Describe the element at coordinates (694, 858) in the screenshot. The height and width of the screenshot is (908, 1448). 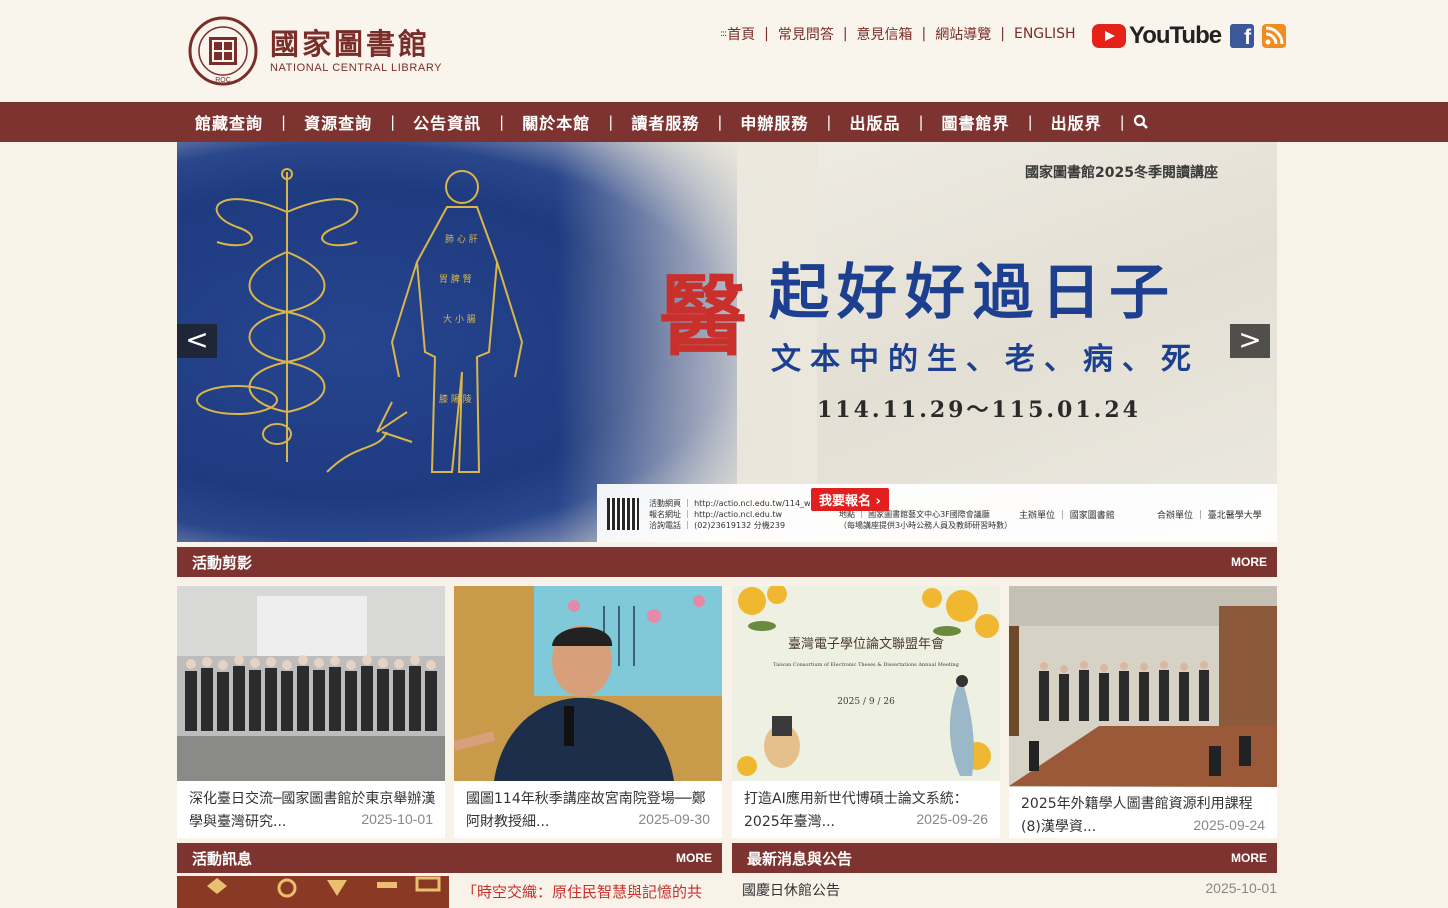
I see `events-more-link: MORE` at that location.